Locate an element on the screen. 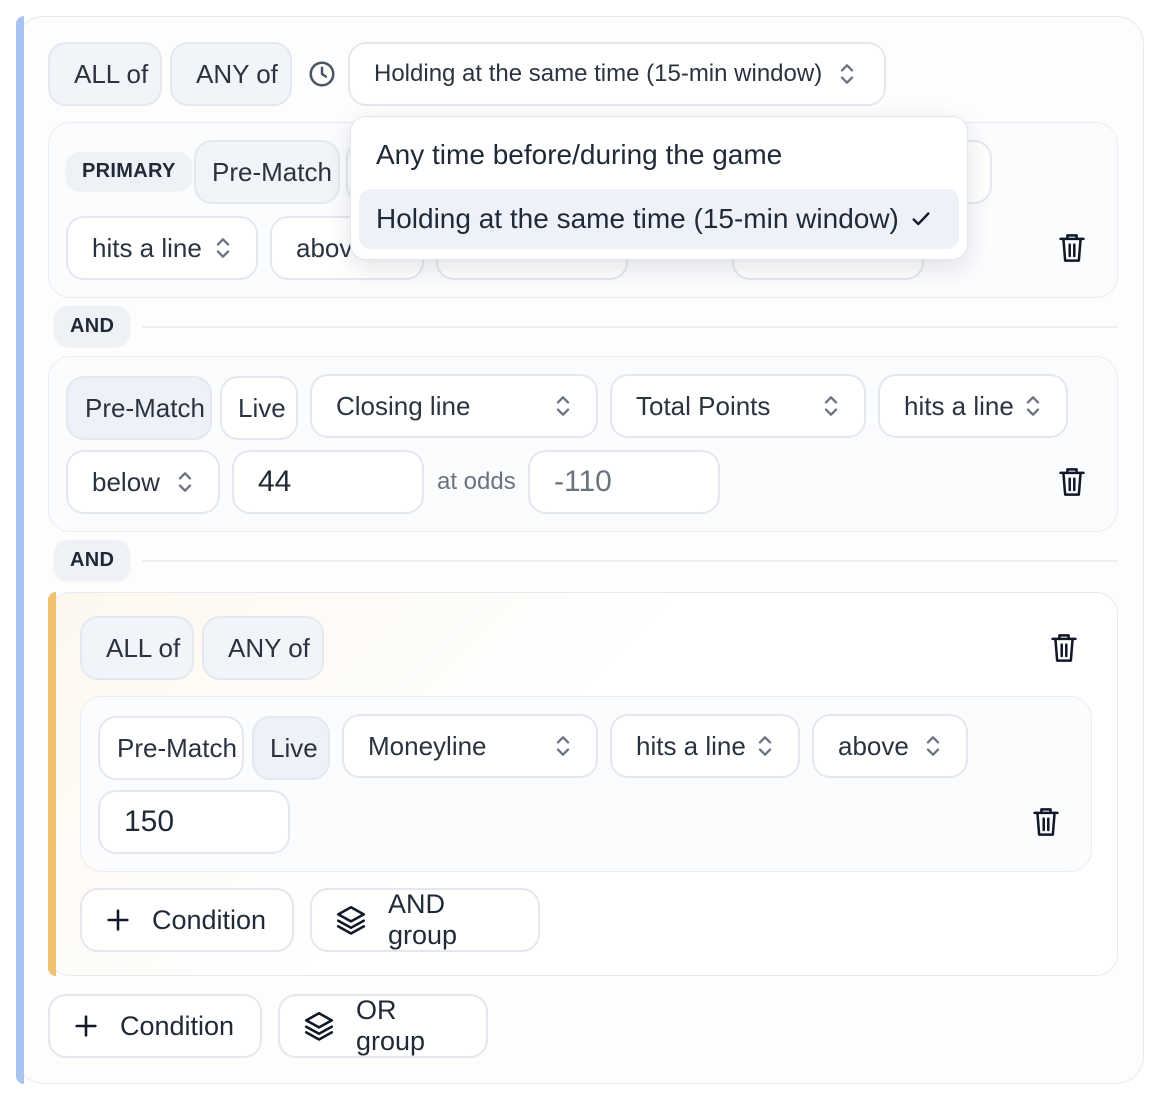 The width and height of the screenshot is (1160, 1100). odds-placeholder: -110 is located at coordinates (583, 481).